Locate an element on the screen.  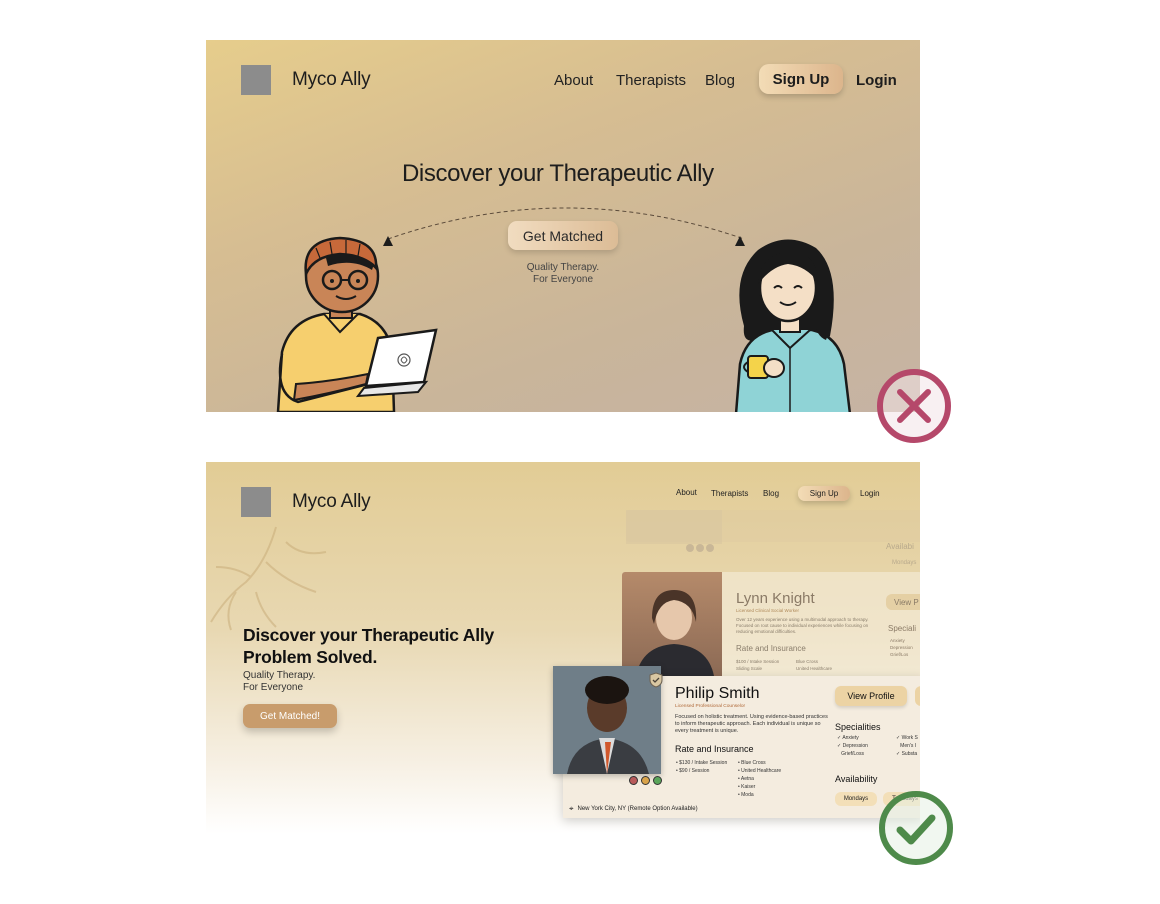
woman-portrait is located at coordinates (675, 633).